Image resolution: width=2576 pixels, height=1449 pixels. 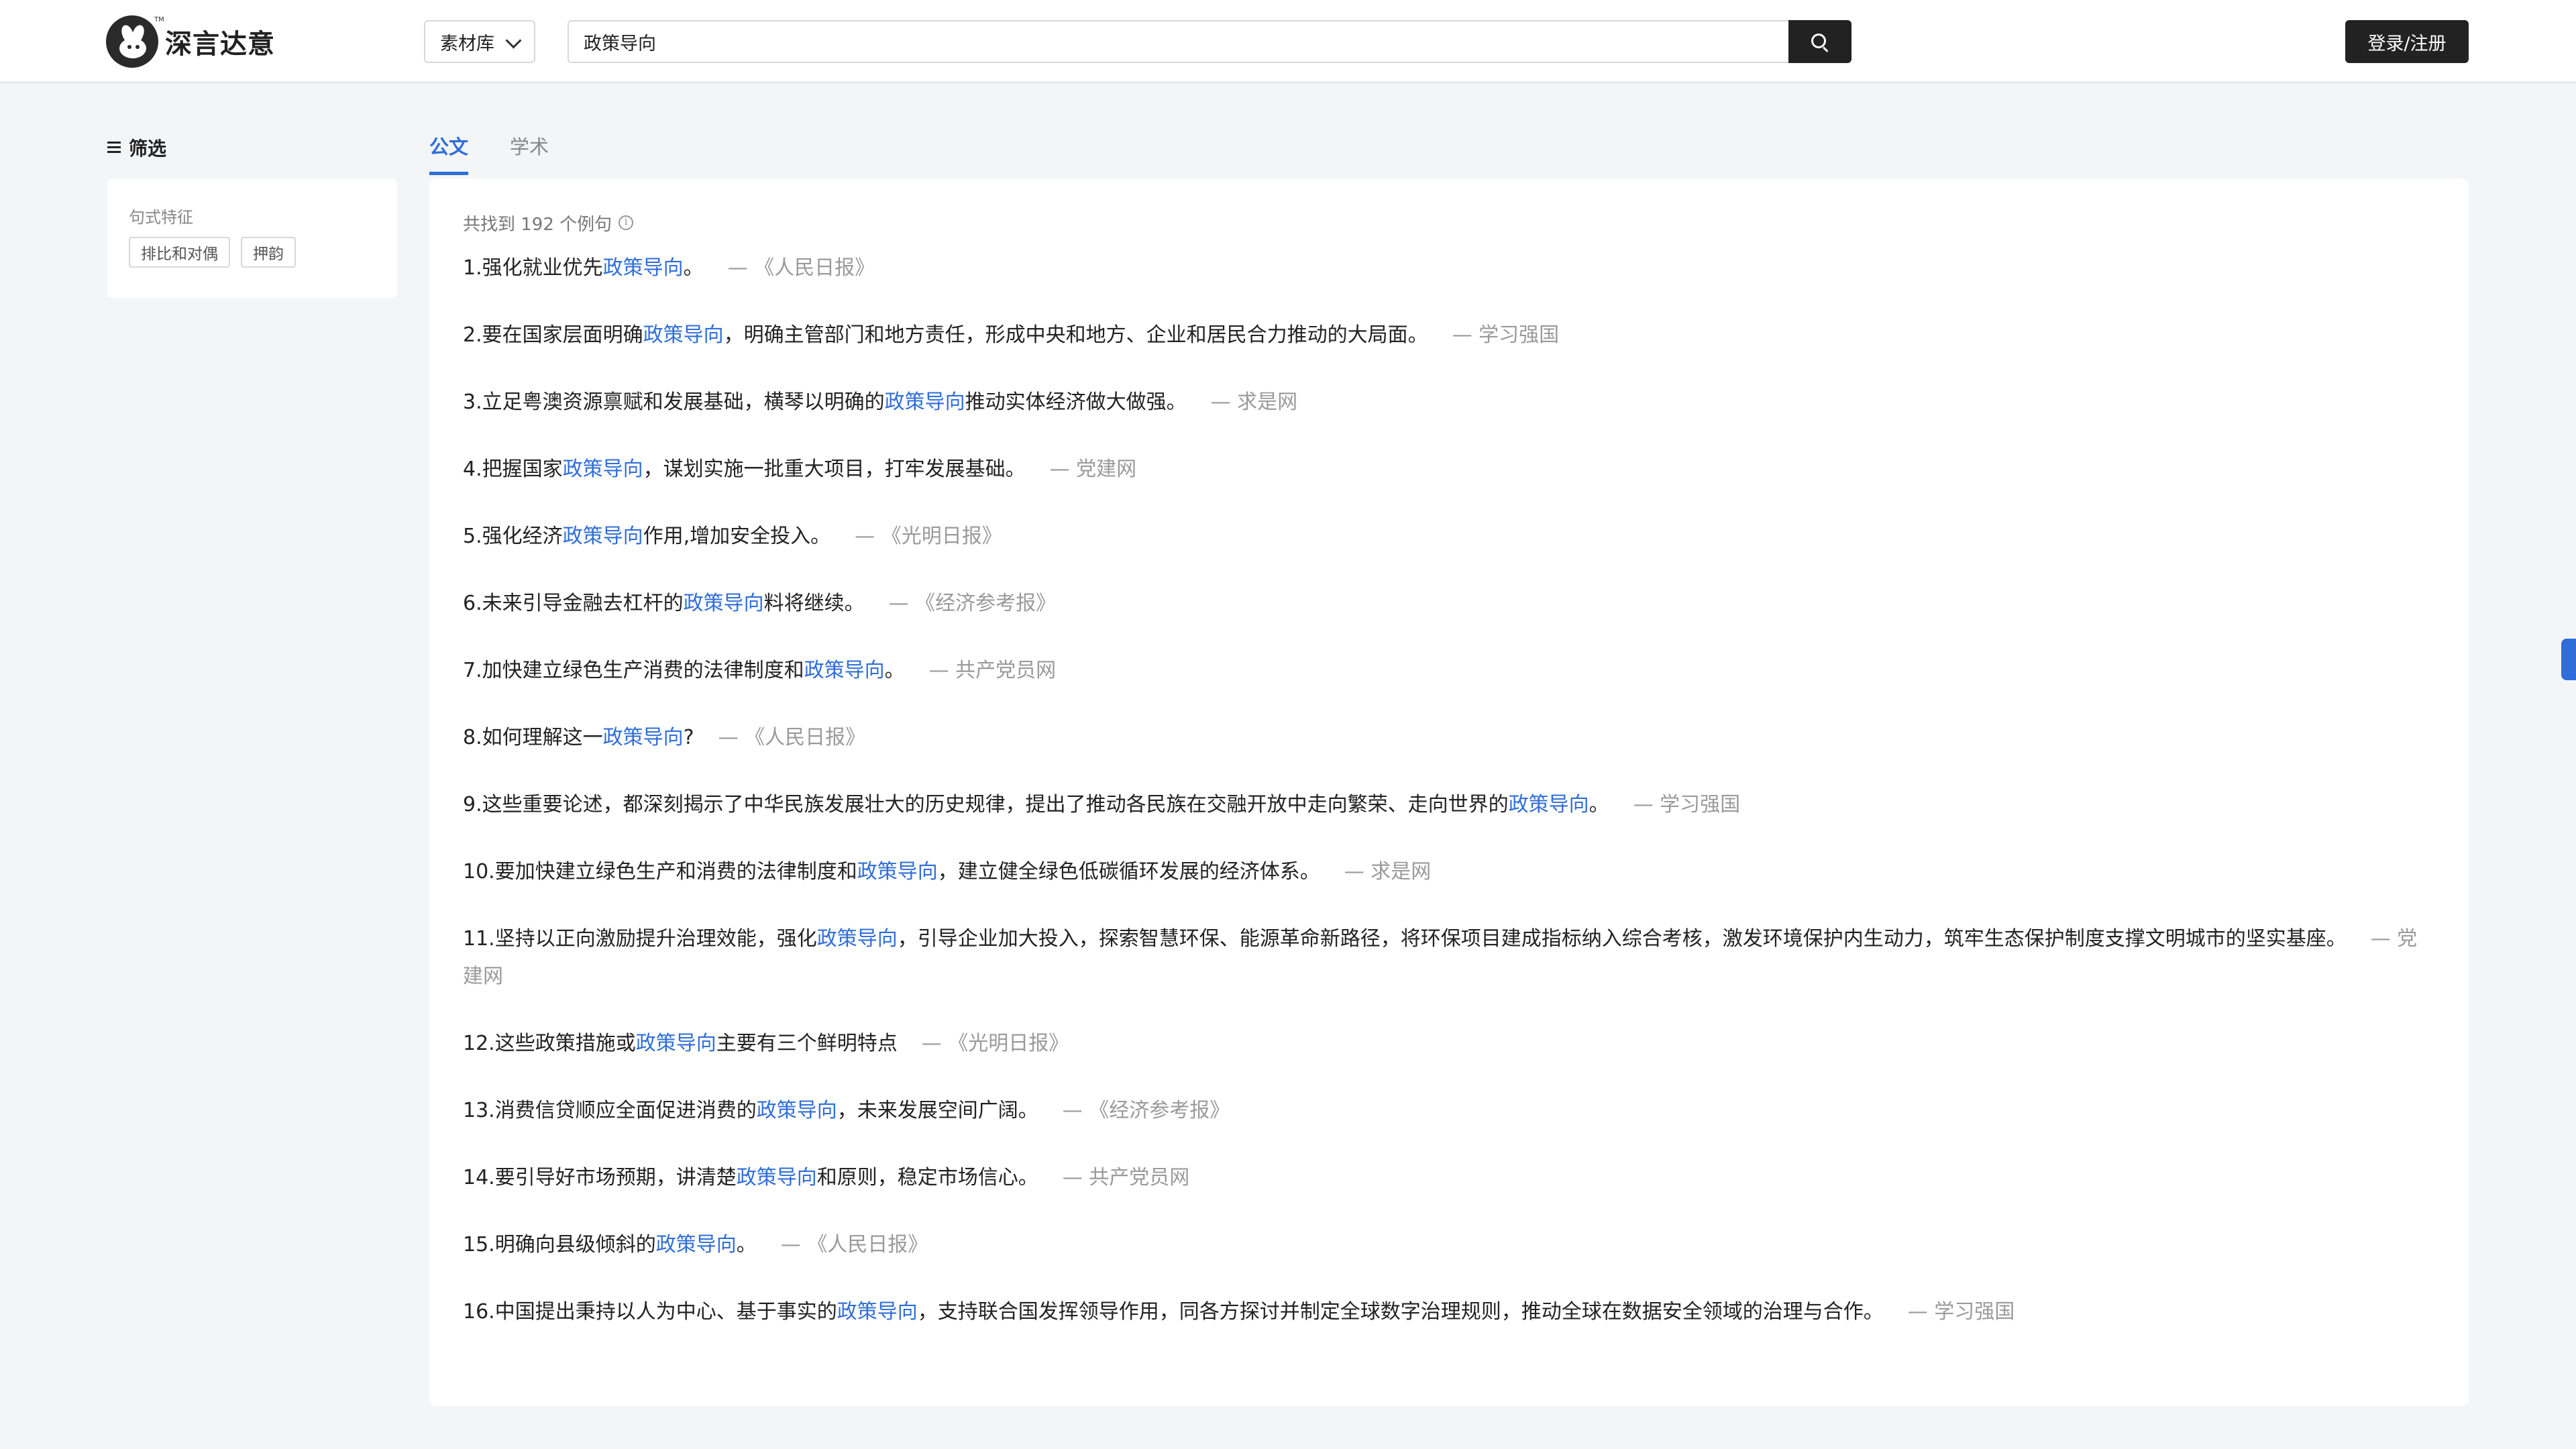 I want to click on result-text-after: ，建立健全绿色低碳循环发展的经济体系。, so click(x=1128, y=871).